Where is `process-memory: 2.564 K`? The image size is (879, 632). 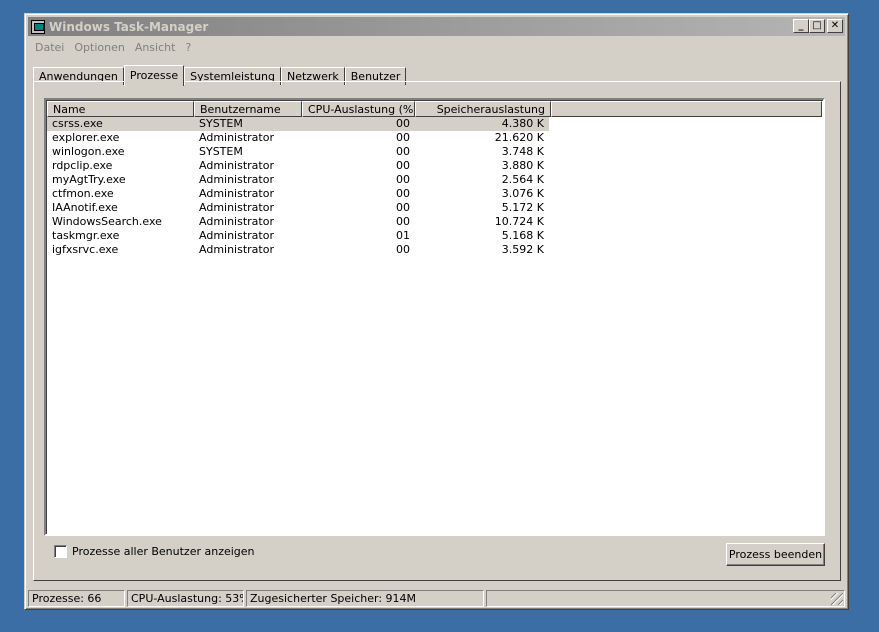 process-memory: 2.564 K is located at coordinates (522, 179).